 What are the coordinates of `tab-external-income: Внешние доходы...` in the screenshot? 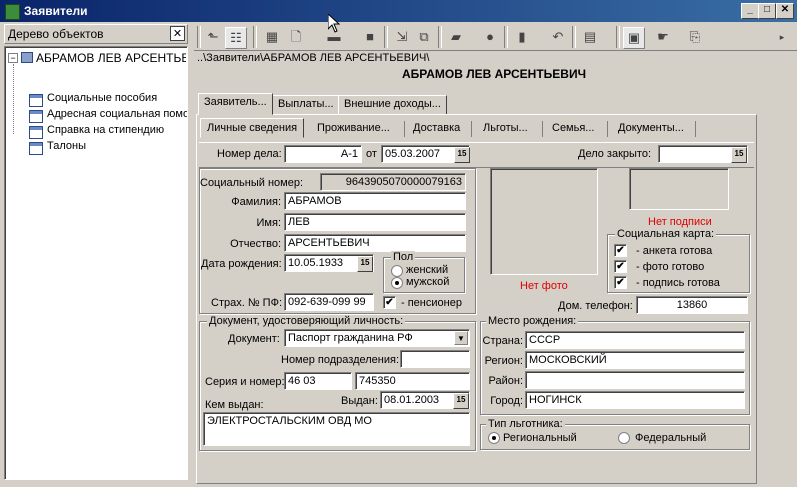 It's located at (392, 105).